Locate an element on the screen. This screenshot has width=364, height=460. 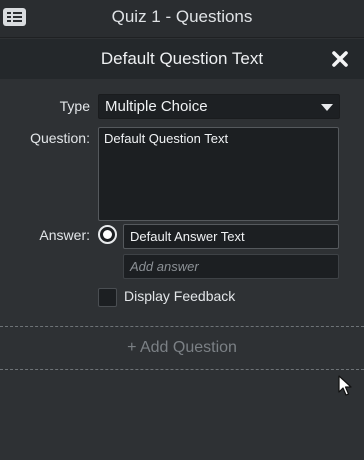
question-label: Question: is located at coordinates (60, 138).